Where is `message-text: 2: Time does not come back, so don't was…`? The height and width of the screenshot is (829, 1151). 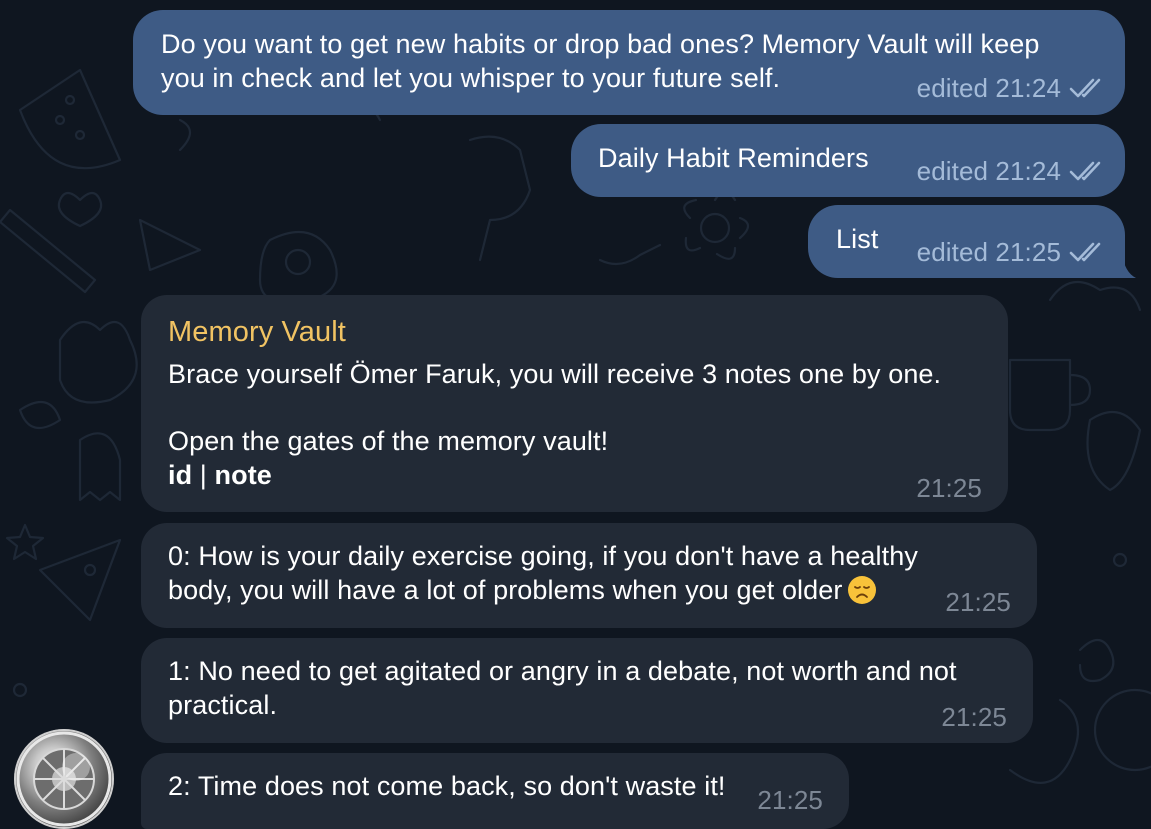
message-text: 2: Time does not come back, so don't was… is located at coordinates (447, 786).